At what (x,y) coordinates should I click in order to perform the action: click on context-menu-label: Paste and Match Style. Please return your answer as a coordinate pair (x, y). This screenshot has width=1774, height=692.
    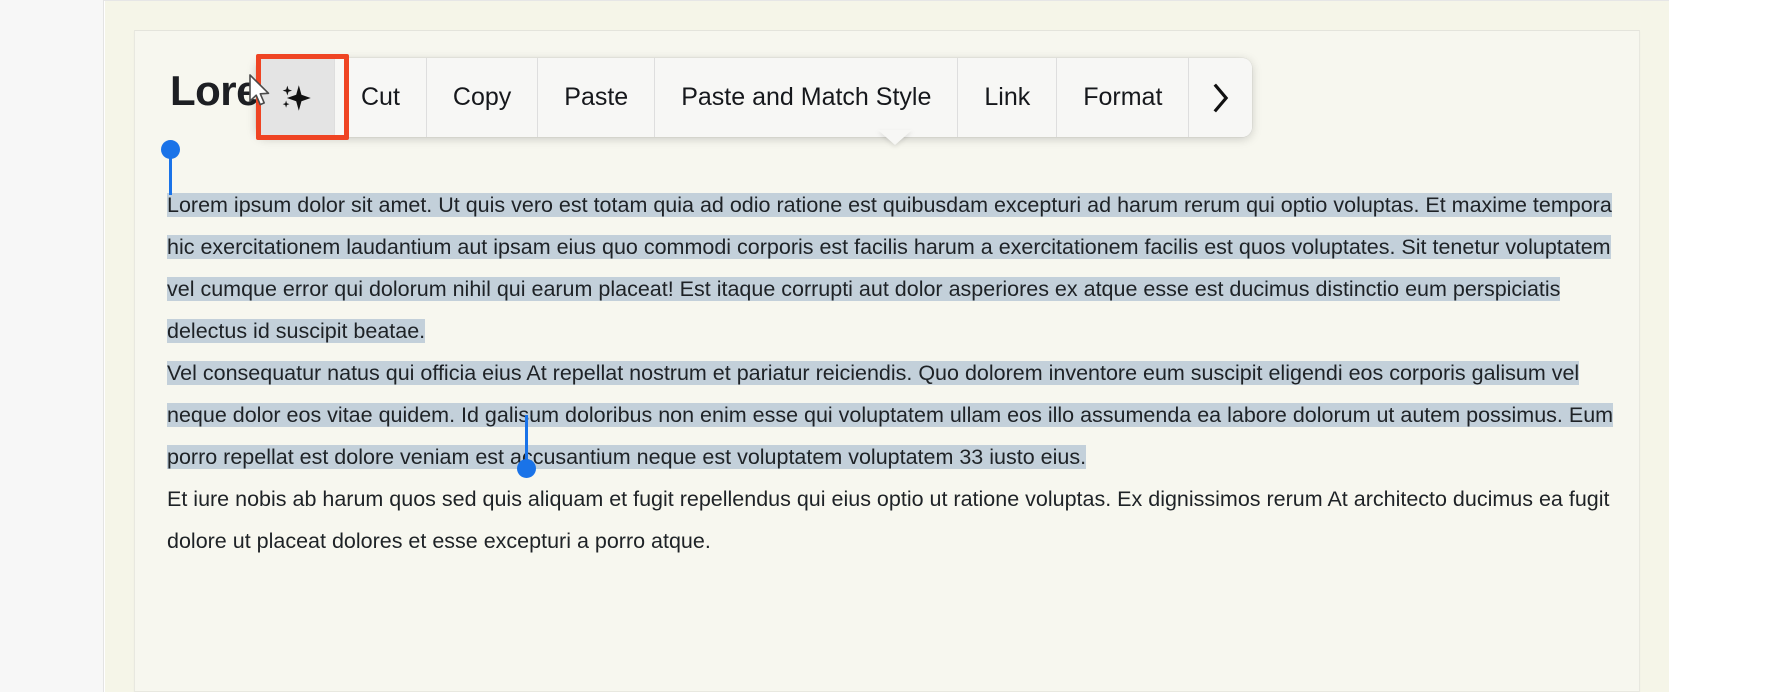
    Looking at the image, I should click on (806, 97).